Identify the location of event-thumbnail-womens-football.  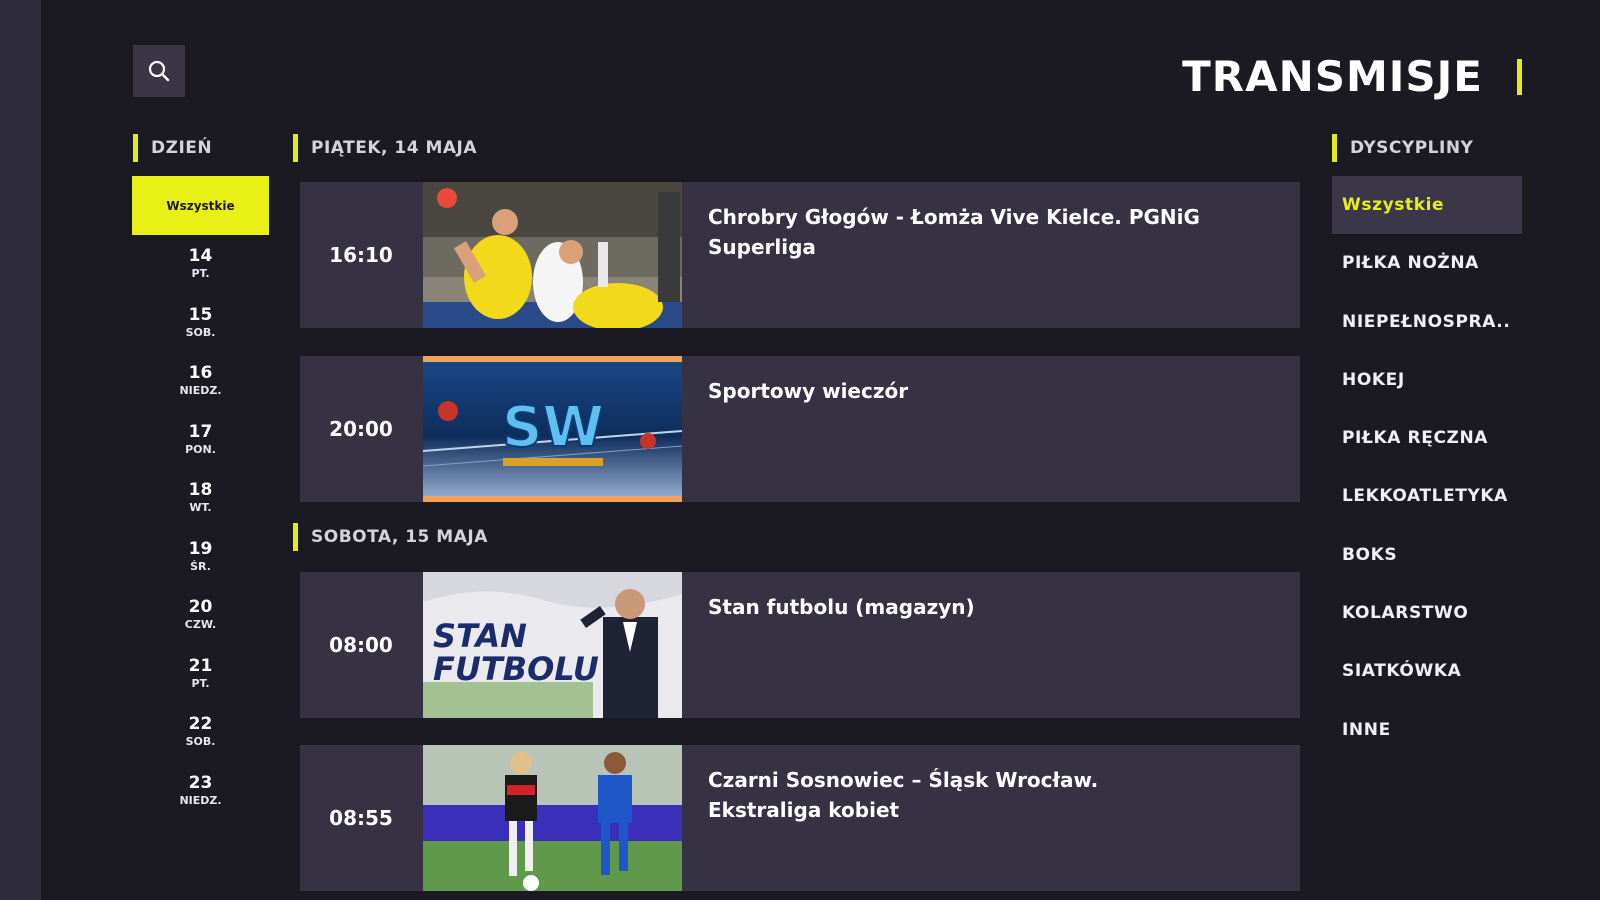
(552, 818).